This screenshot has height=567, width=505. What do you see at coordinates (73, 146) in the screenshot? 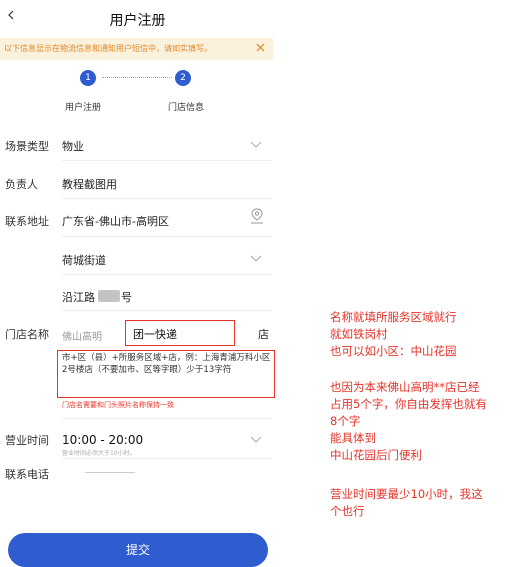
I see `scene-type-select: 物业` at bounding box center [73, 146].